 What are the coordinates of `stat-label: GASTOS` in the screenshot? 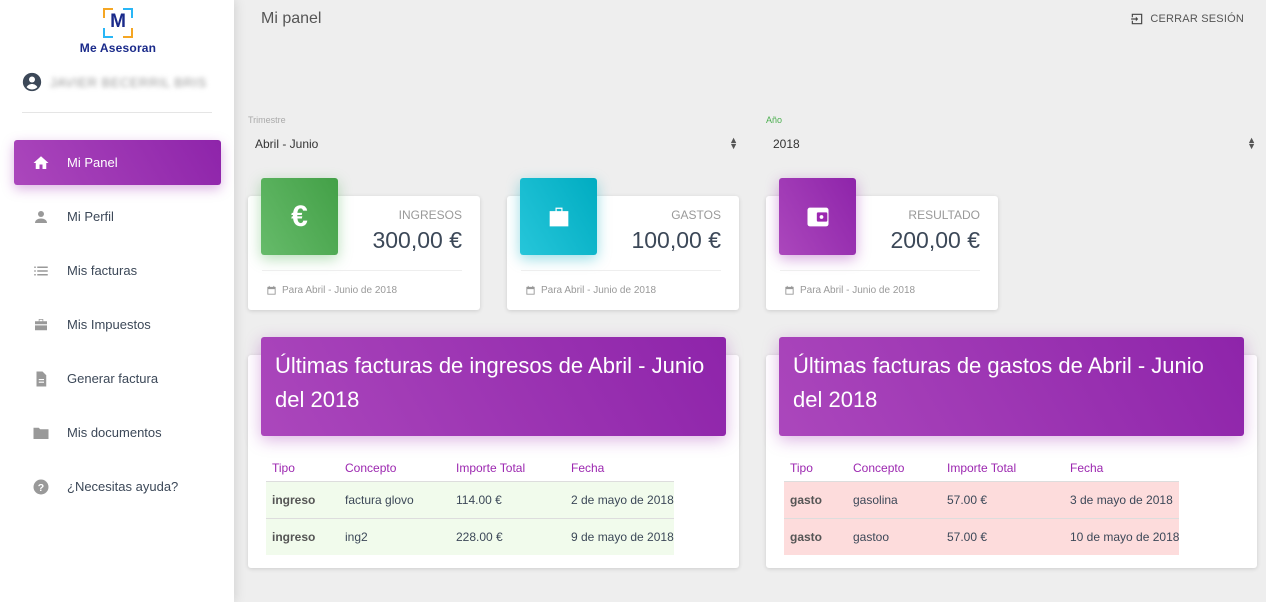 It's located at (696, 215).